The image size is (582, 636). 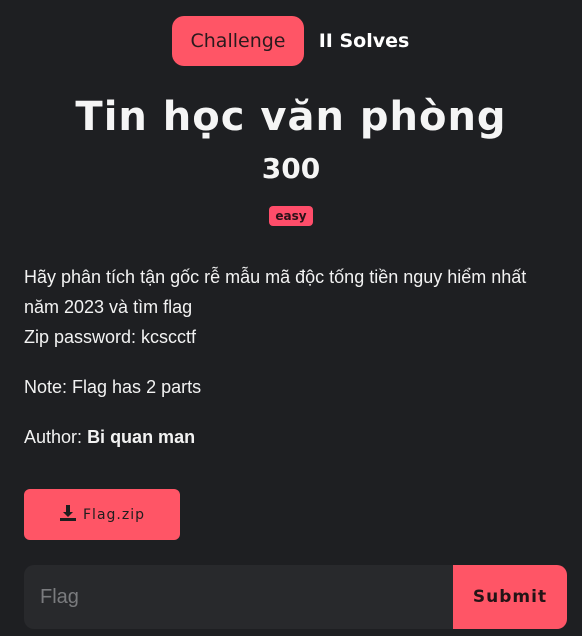 What do you see at coordinates (238, 597) in the screenshot?
I see `flag-input` at bounding box center [238, 597].